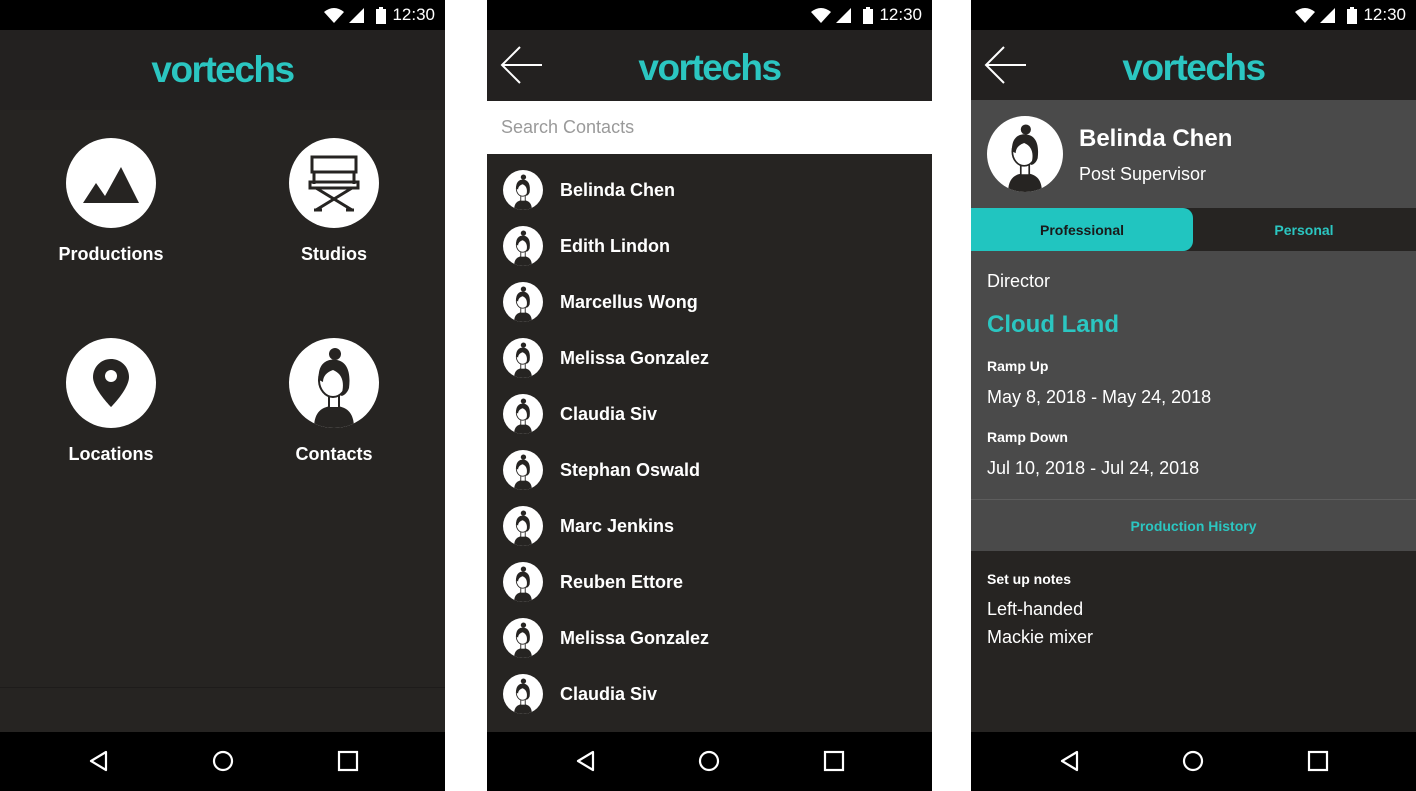  What do you see at coordinates (709, 526) in the screenshot?
I see `list-item: Marc Jenkins` at bounding box center [709, 526].